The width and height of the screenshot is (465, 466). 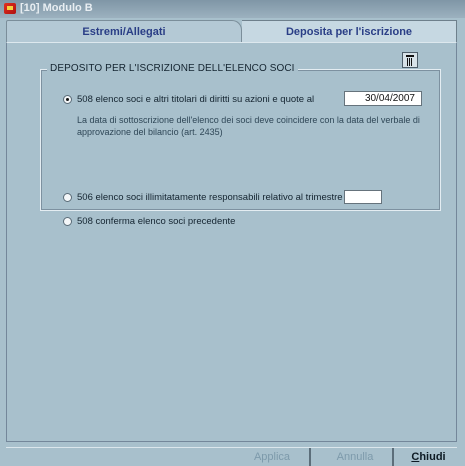 I want to click on radio-506-elenco, so click(x=67, y=197).